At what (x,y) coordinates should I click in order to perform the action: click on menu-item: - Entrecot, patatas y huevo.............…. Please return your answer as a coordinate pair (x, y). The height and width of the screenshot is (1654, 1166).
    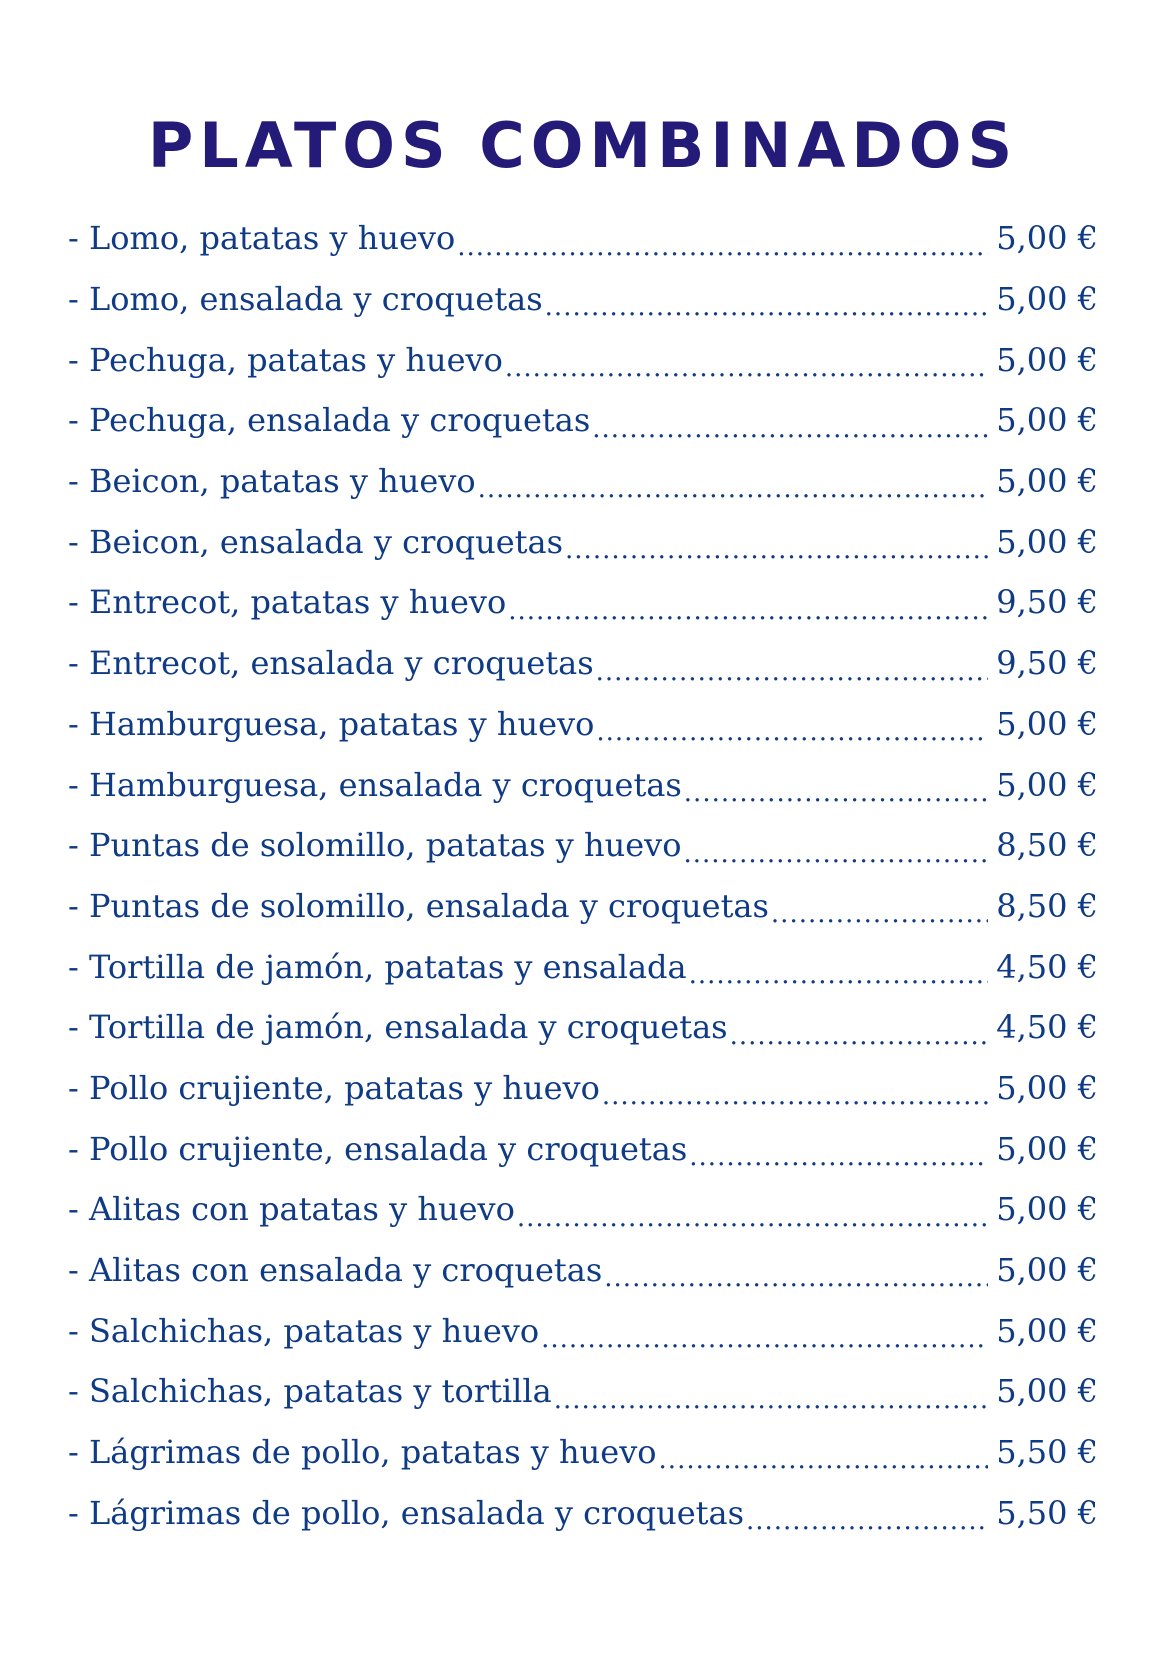
    Looking at the image, I should click on (583, 602).